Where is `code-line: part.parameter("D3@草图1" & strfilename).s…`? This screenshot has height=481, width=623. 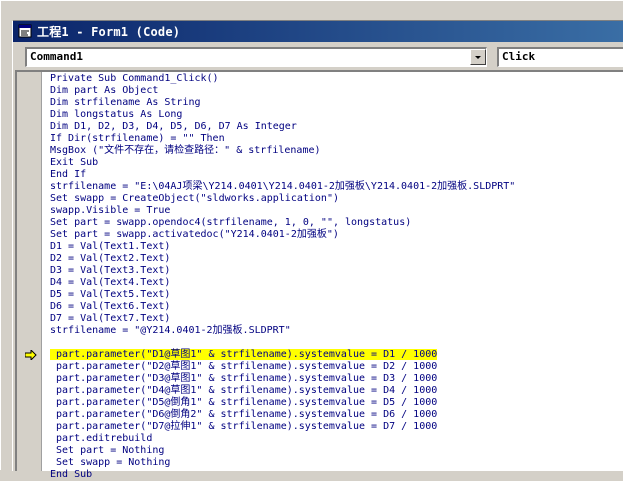 code-line: part.parameter("D3@草图1" & strfilename).s… is located at coordinates (336, 379).